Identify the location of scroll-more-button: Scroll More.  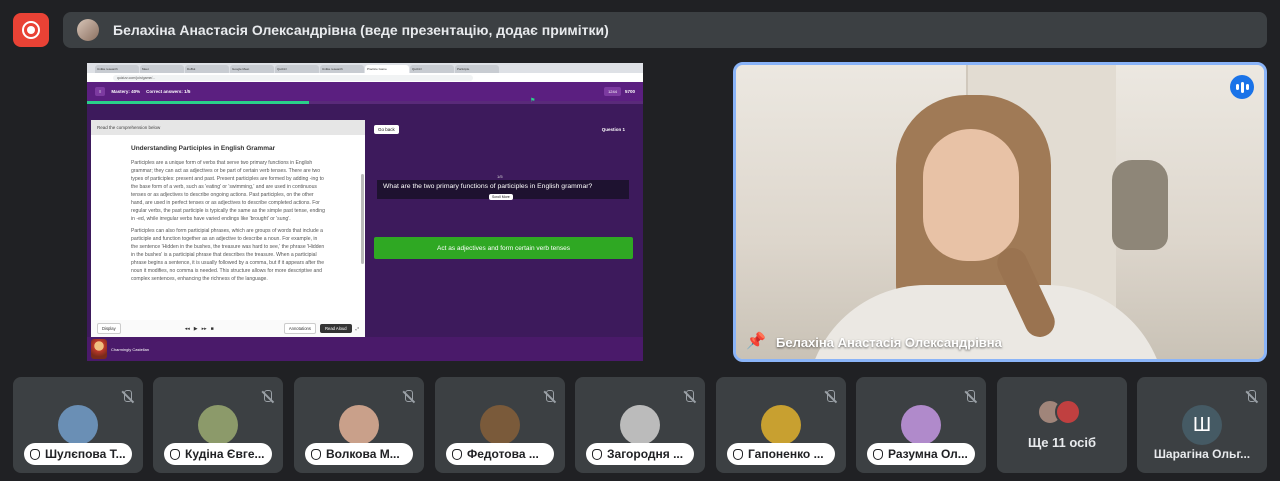
(501, 197).